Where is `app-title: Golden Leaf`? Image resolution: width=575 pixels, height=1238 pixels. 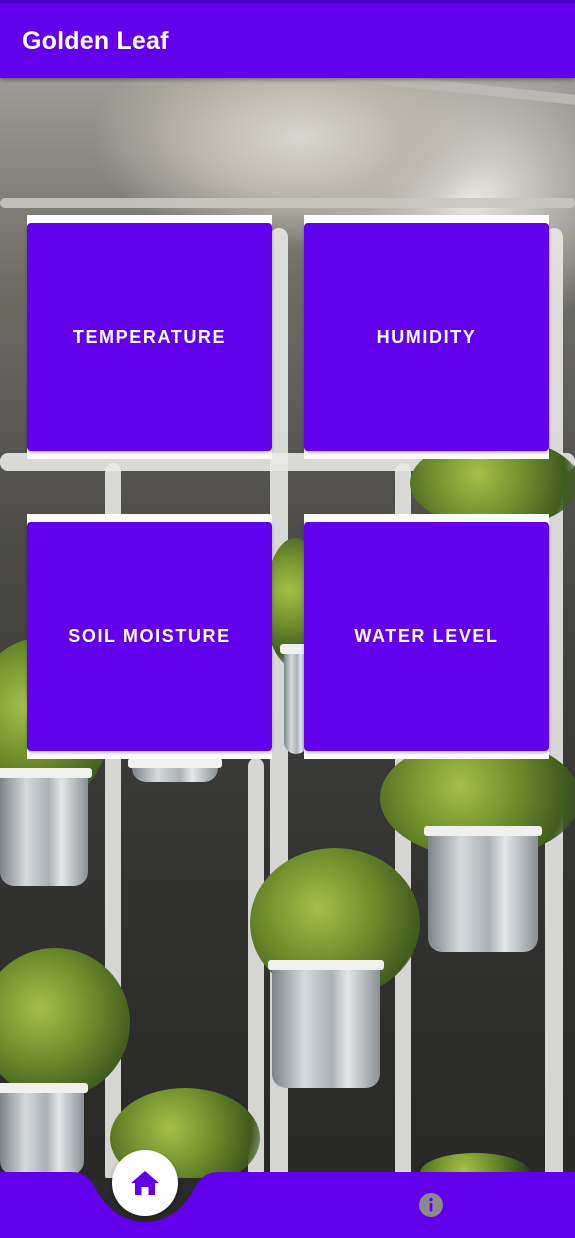
app-title: Golden Leaf is located at coordinates (95, 41).